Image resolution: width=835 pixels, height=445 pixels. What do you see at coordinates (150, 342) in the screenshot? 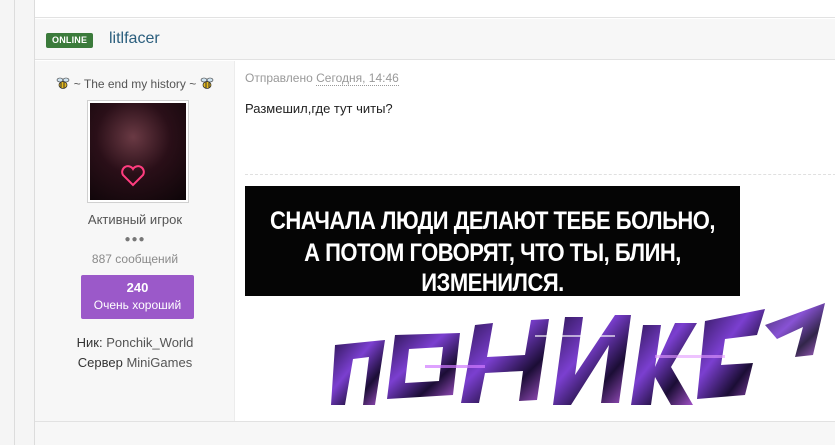
I see `nick-value: Ponchik_World` at bounding box center [150, 342].